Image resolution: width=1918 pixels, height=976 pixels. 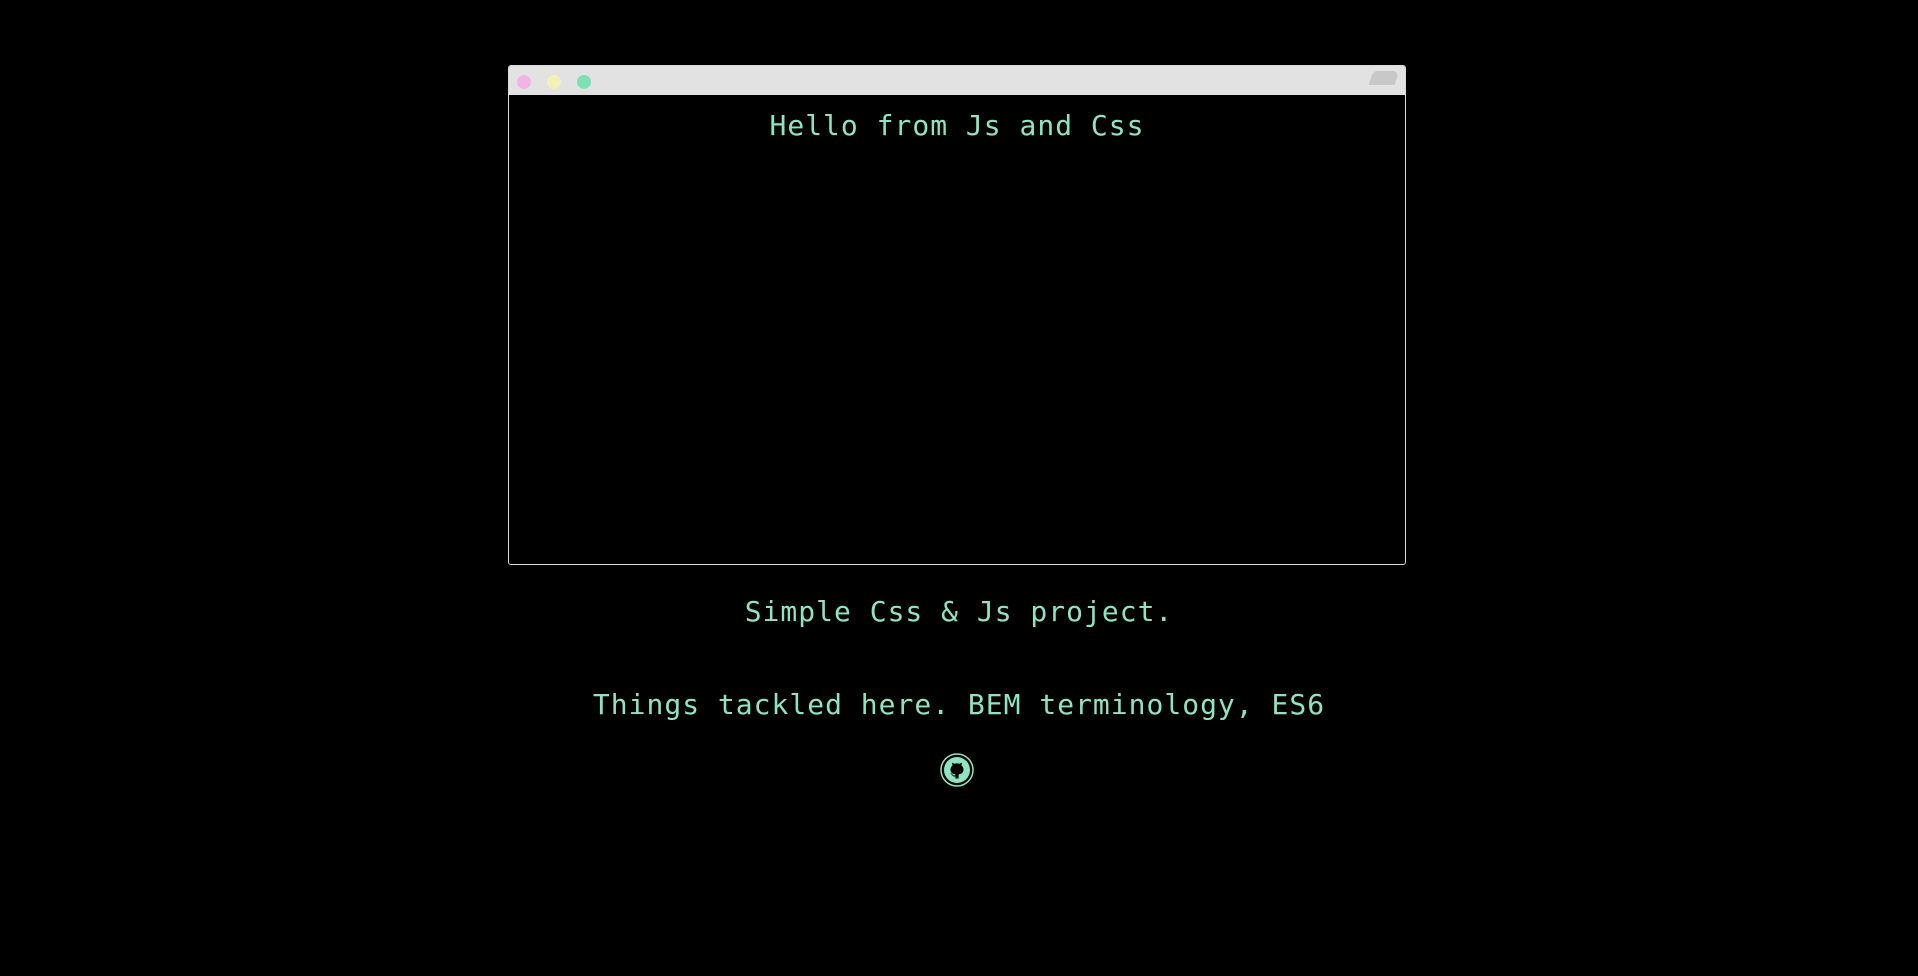 I want to click on terminal-output: Hello from Js and Css, so click(x=957, y=125).